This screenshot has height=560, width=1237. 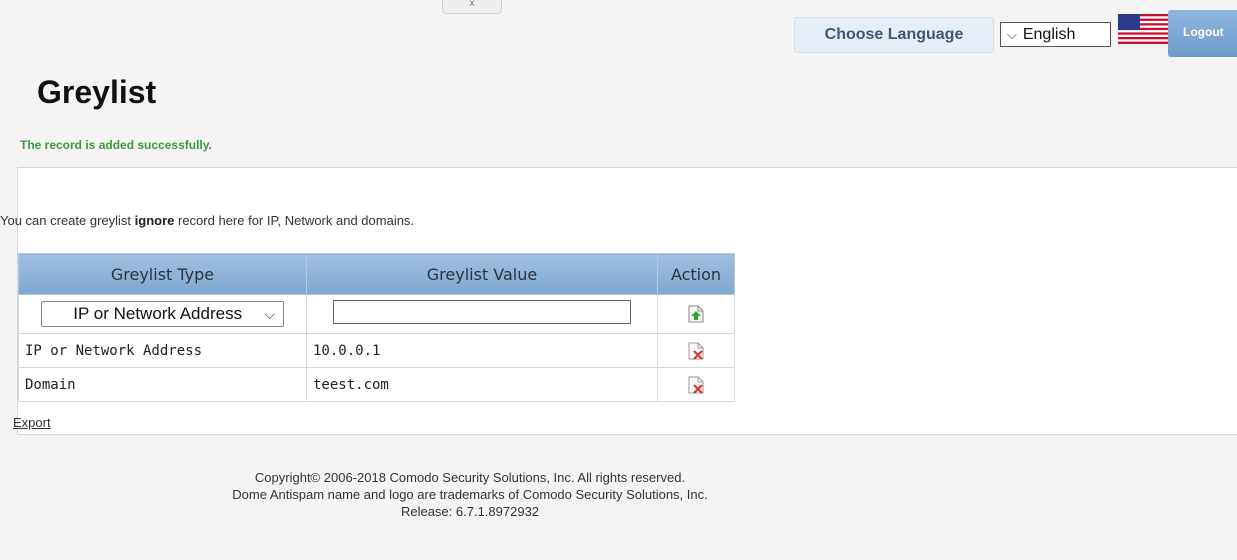 I want to click on choose-language-label: Choose Language, so click(x=894, y=35).